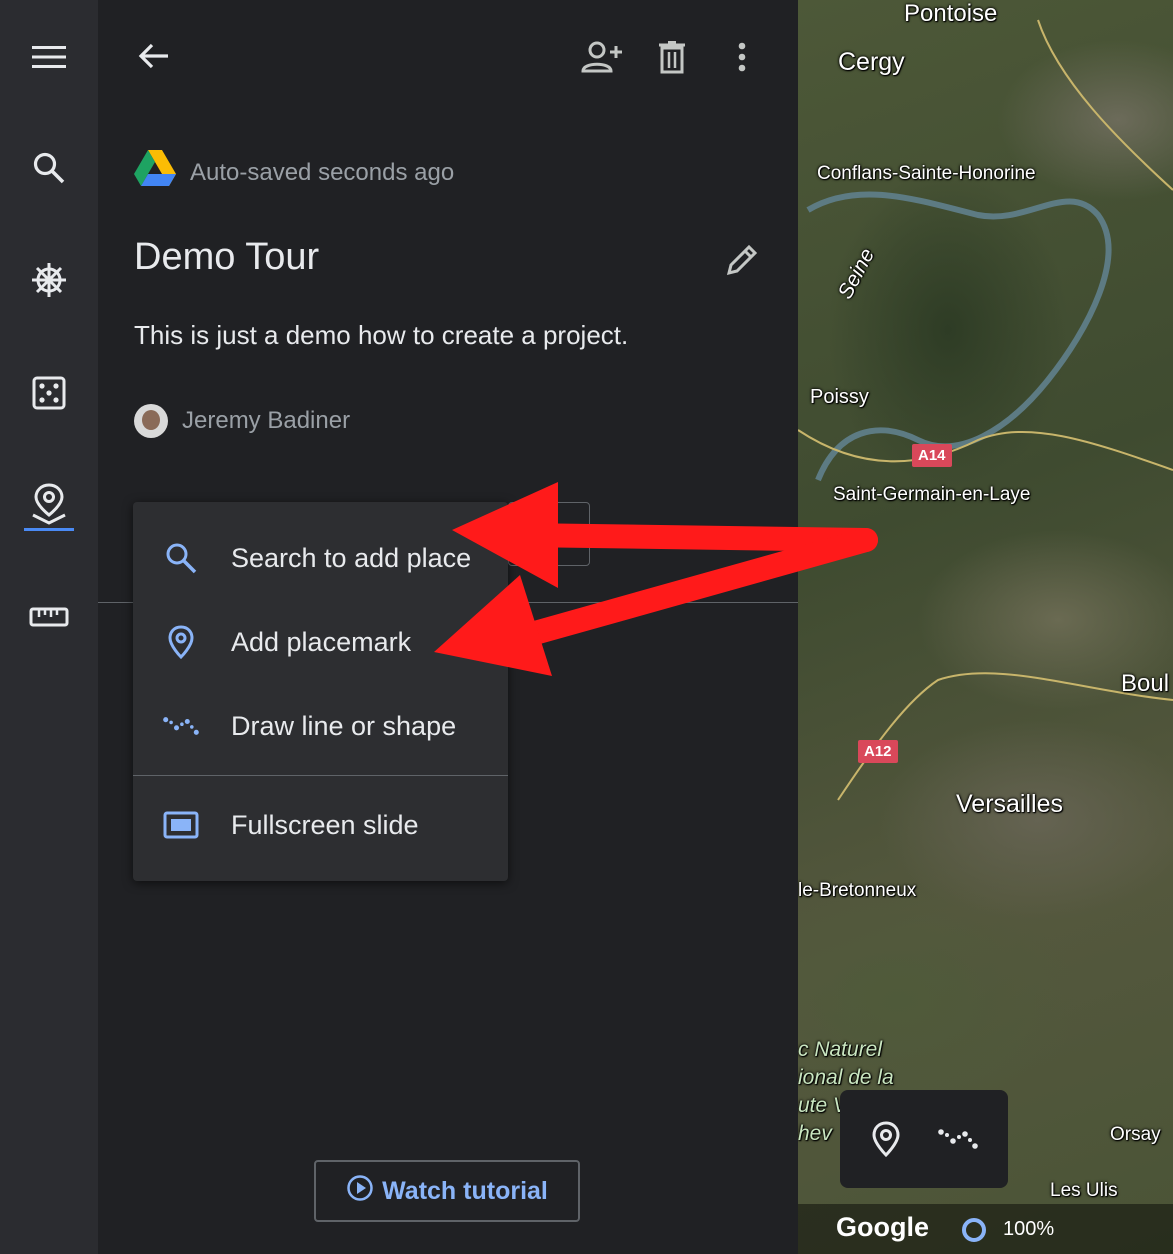 The image size is (1173, 1254). I want to click on road-badge-a12: A12, so click(878, 751).